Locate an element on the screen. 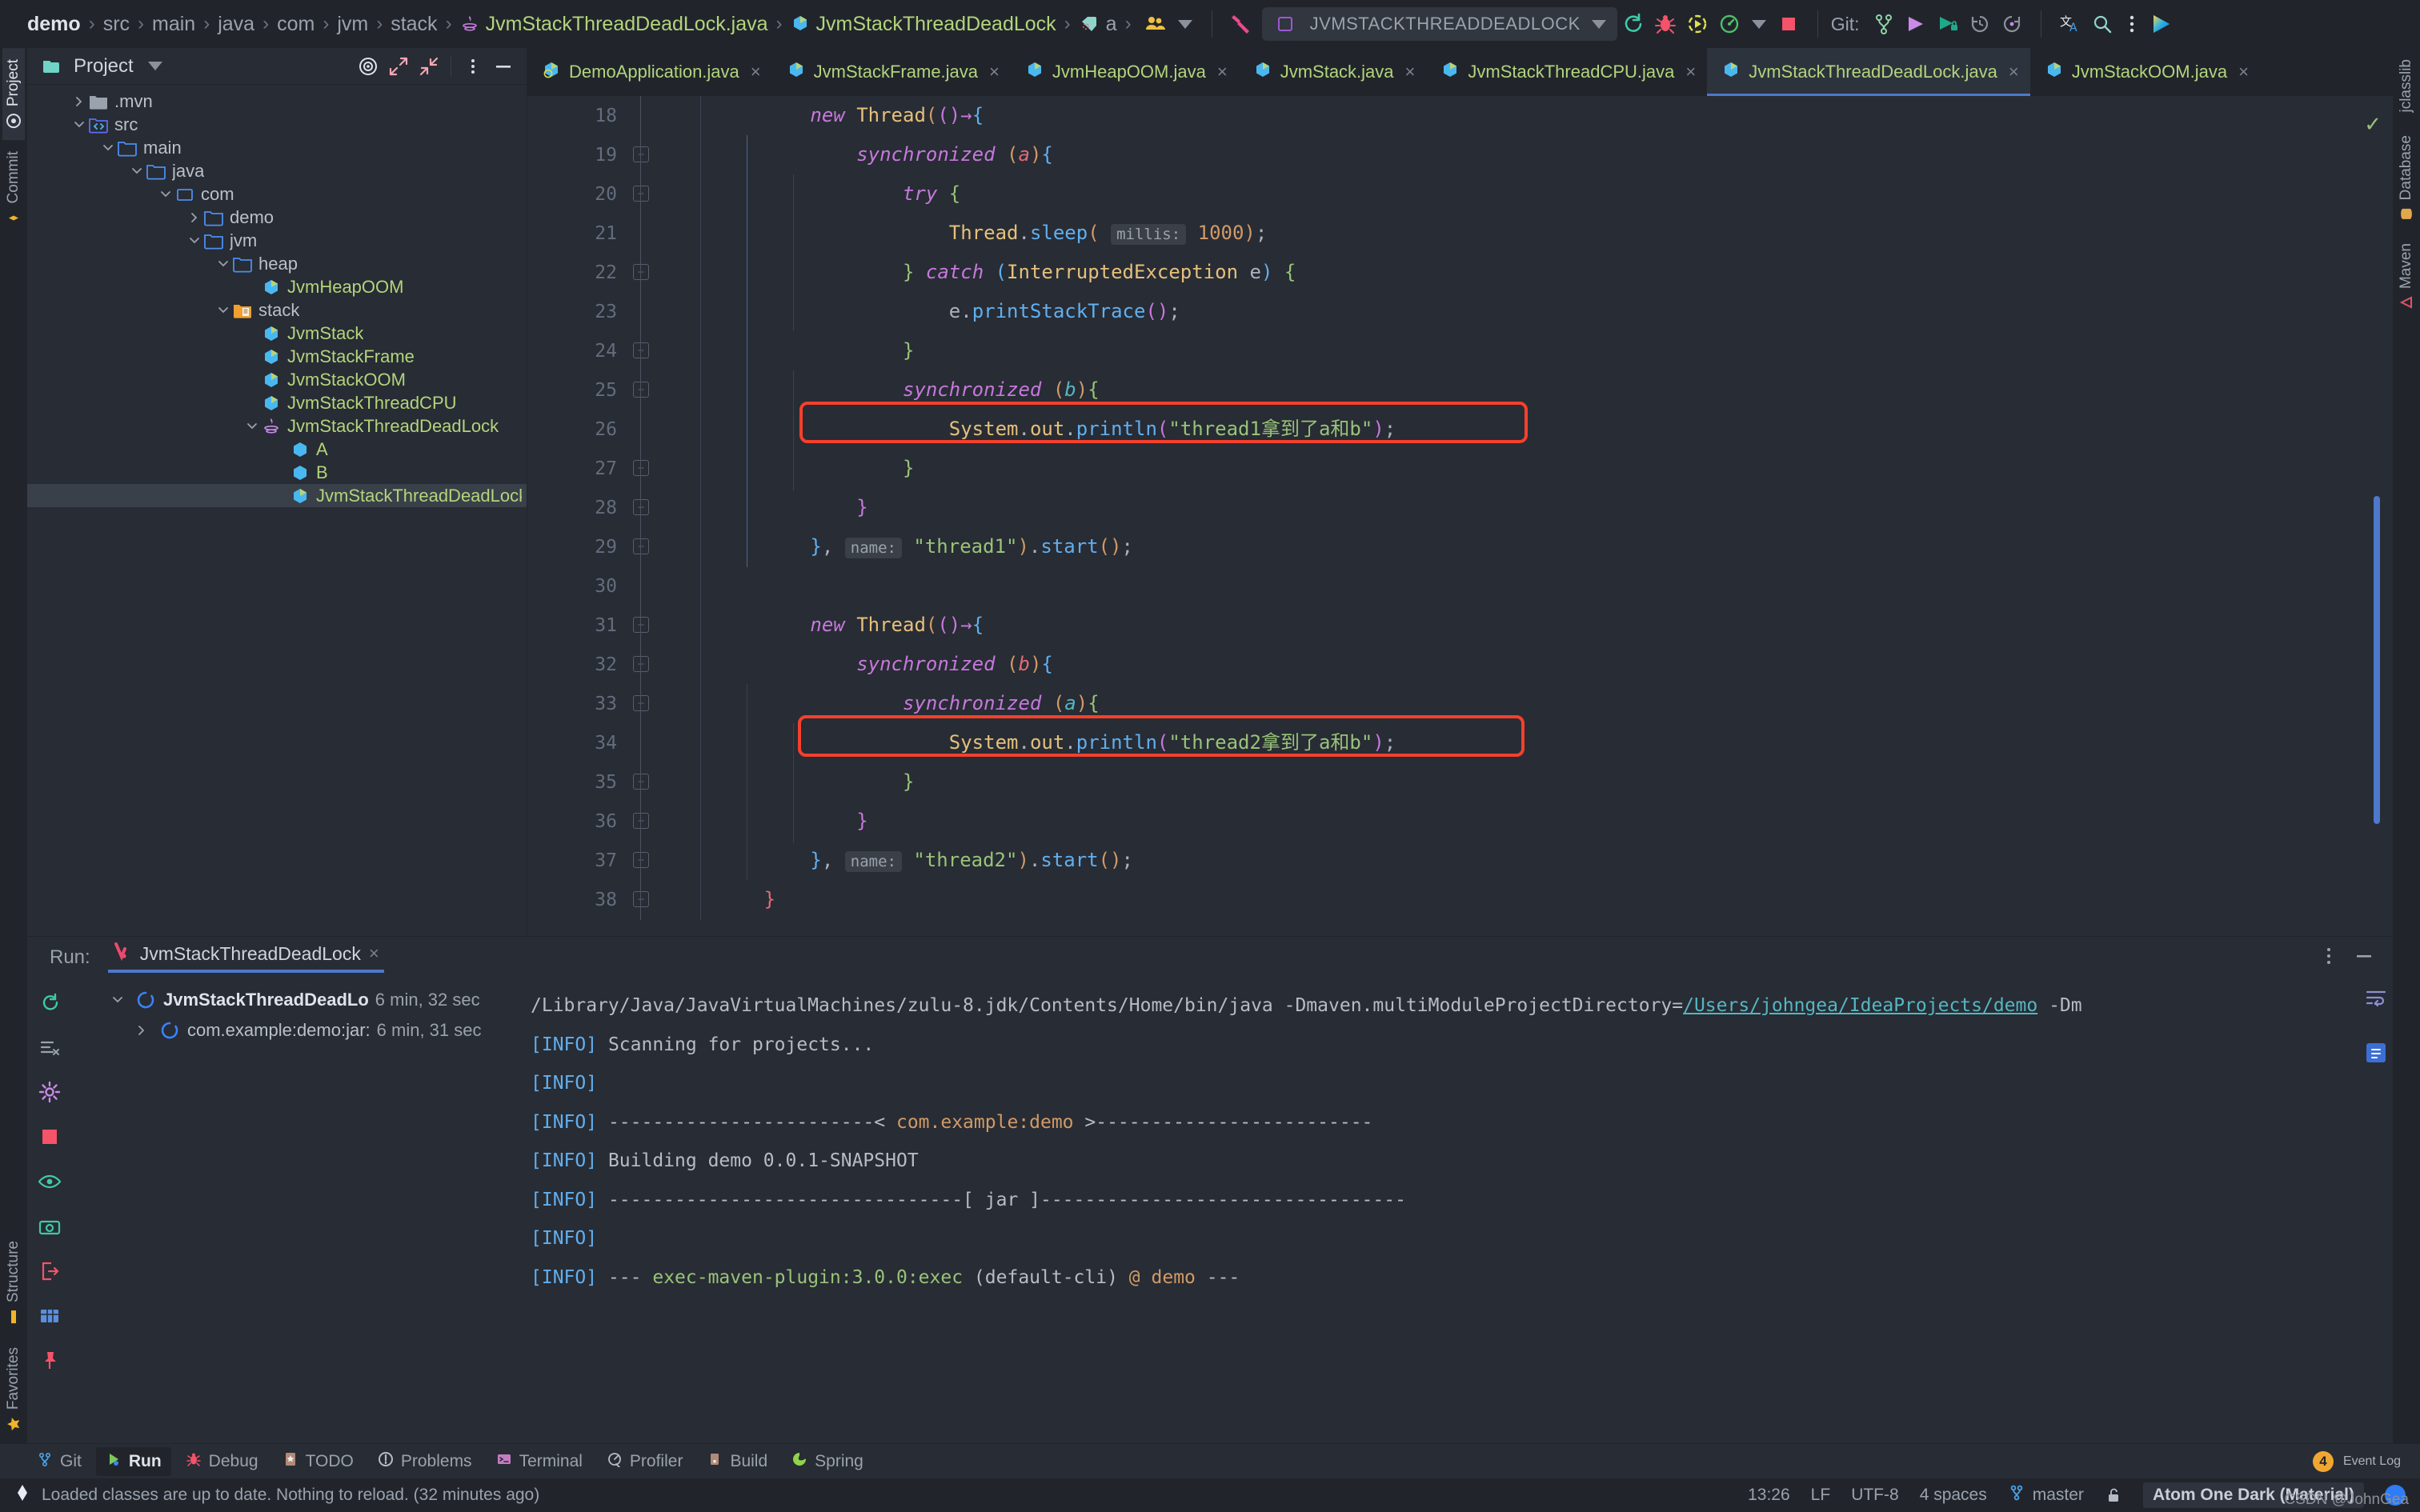 The image size is (2420, 1512). code-line: }, name: "thread1").start(); is located at coordinates (1508, 546).